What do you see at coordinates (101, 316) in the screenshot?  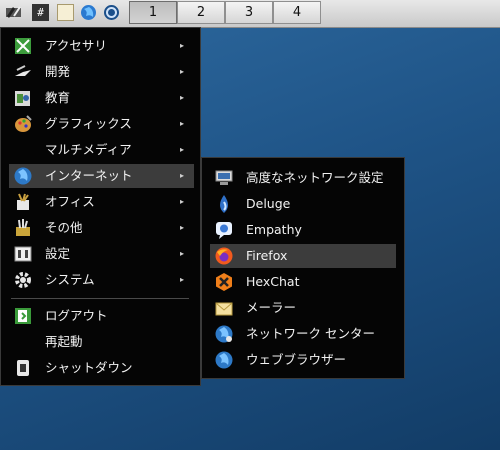 I see `menu-item-logout: ログアウト` at bounding box center [101, 316].